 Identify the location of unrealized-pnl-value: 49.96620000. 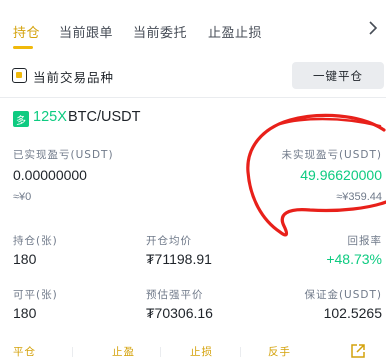
(341, 175).